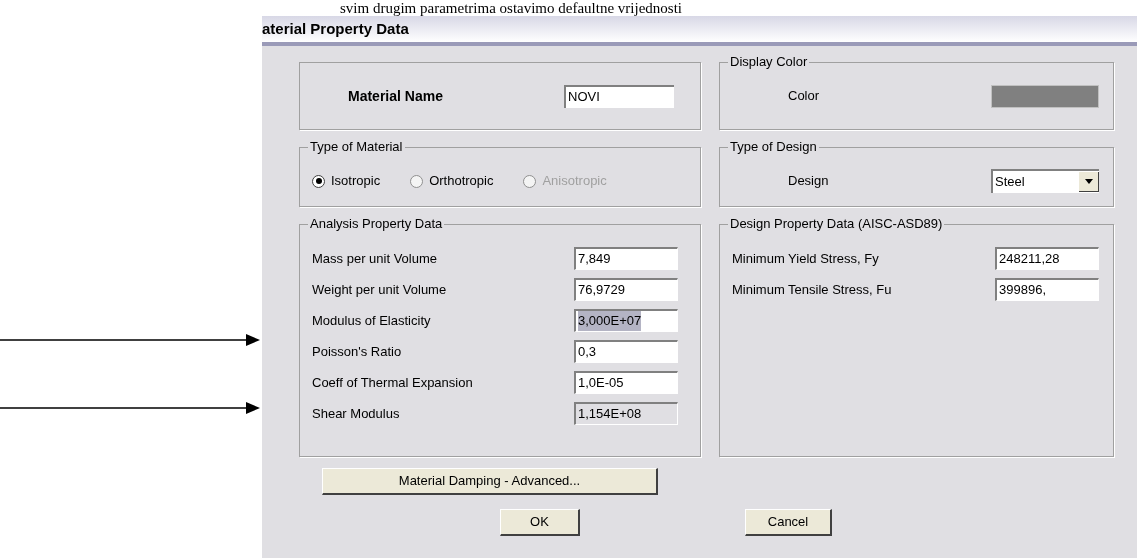 The height and width of the screenshot is (558, 1137). Describe the element at coordinates (812, 289) in the screenshot. I see `field-label: Minimum Tensile Stress, Fu` at that location.